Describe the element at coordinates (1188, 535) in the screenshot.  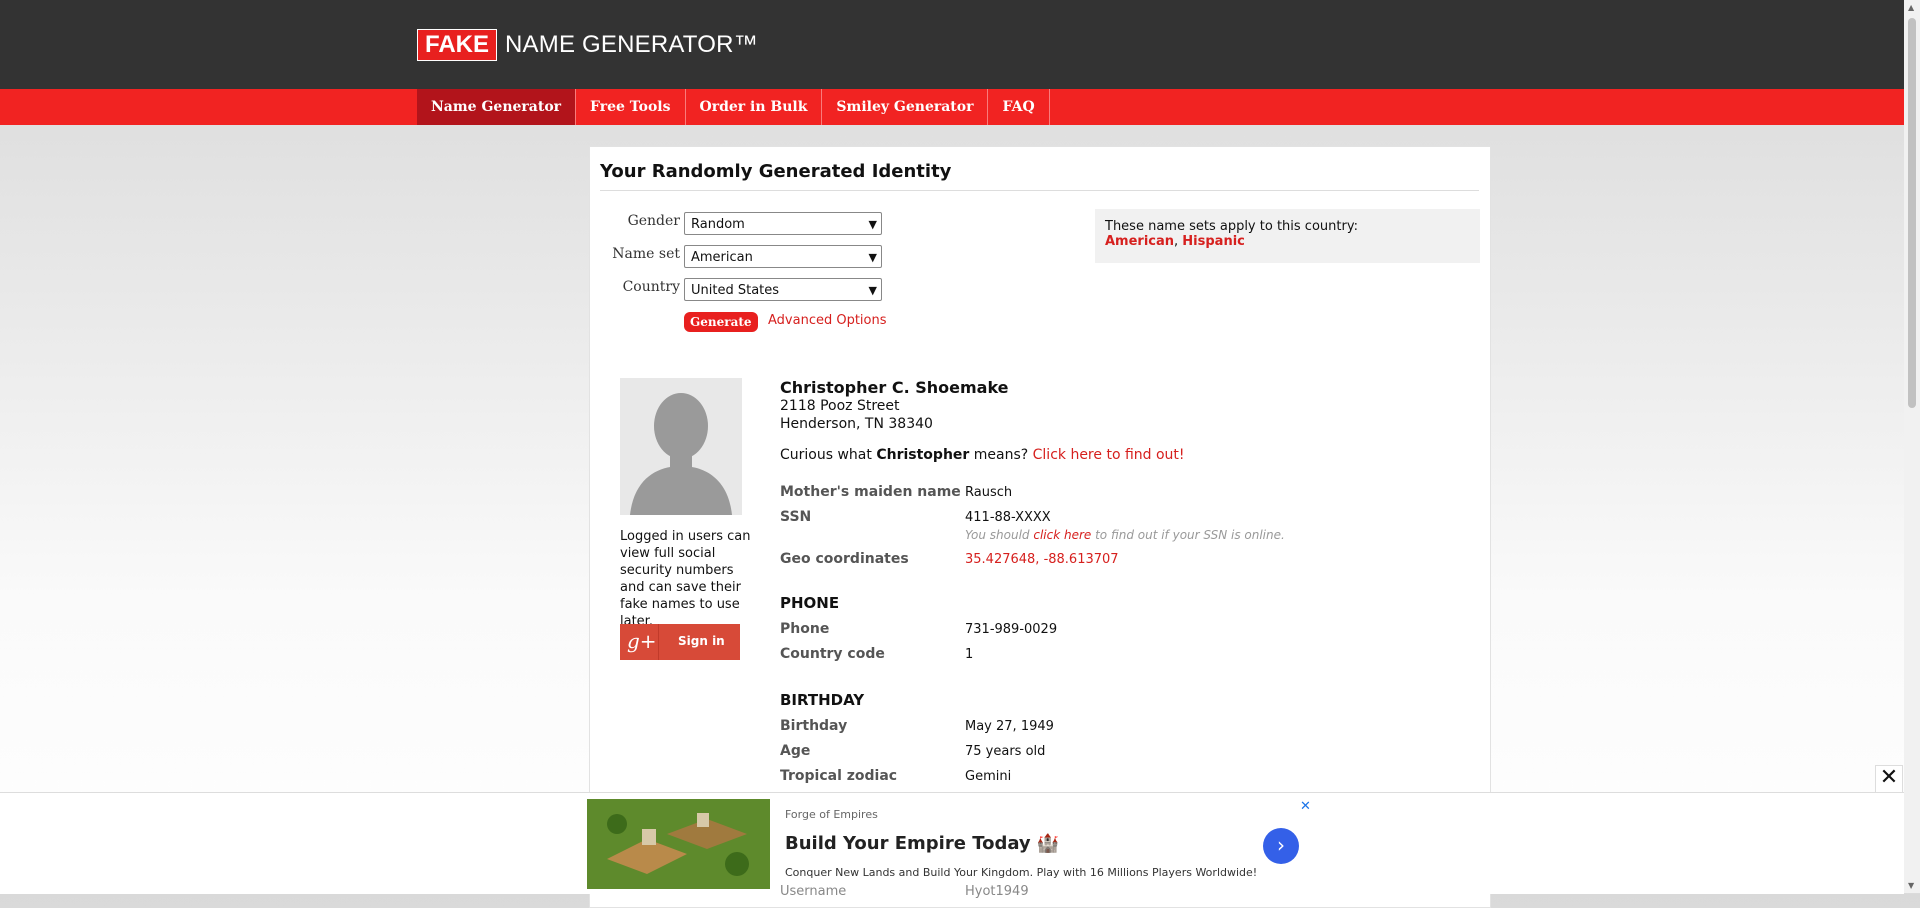
I see `ssn-hint-suffix: to find out if your SSN is online.` at that location.